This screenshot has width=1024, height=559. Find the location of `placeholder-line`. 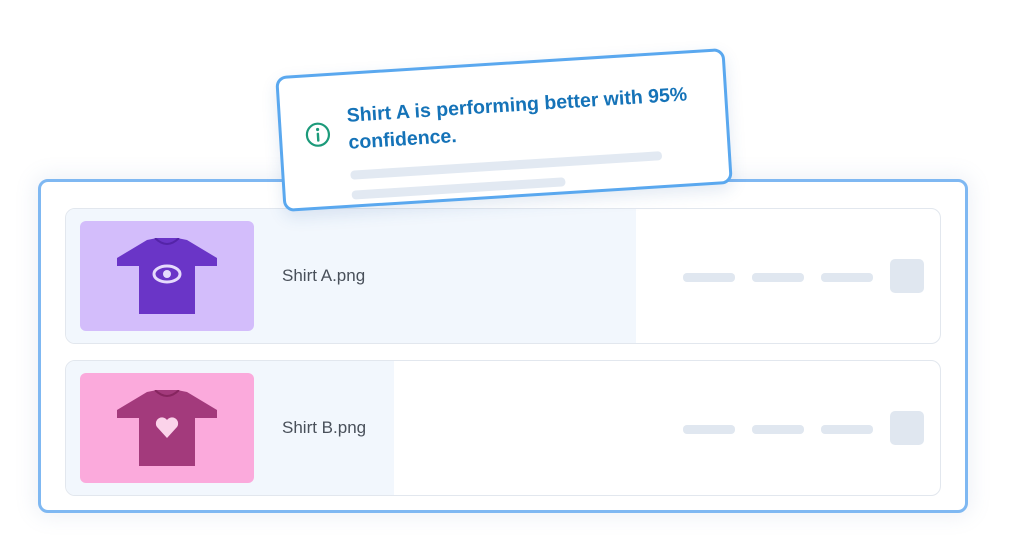

placeholder-line is located at coordinates (506, 165).